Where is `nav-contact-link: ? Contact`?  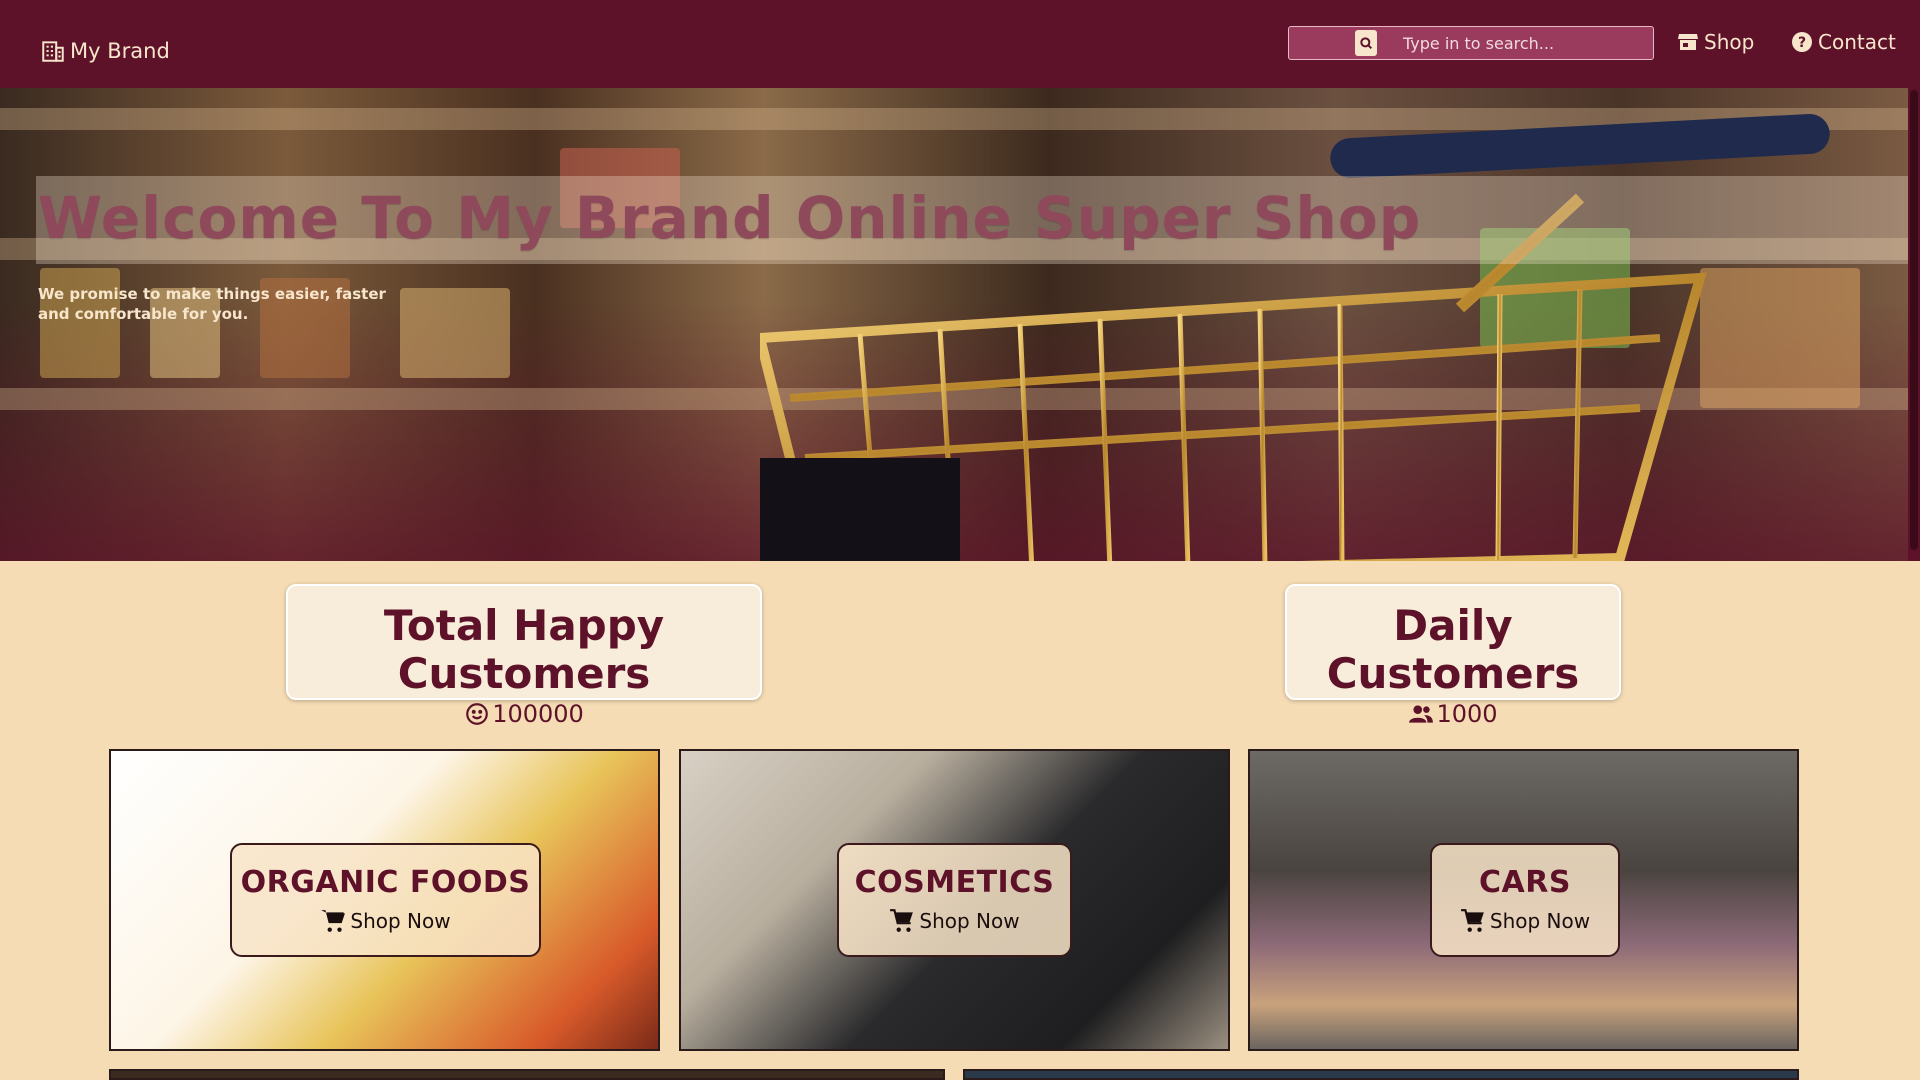
nav-contact-link: ? Contact is located at coordinates (1843, 42).